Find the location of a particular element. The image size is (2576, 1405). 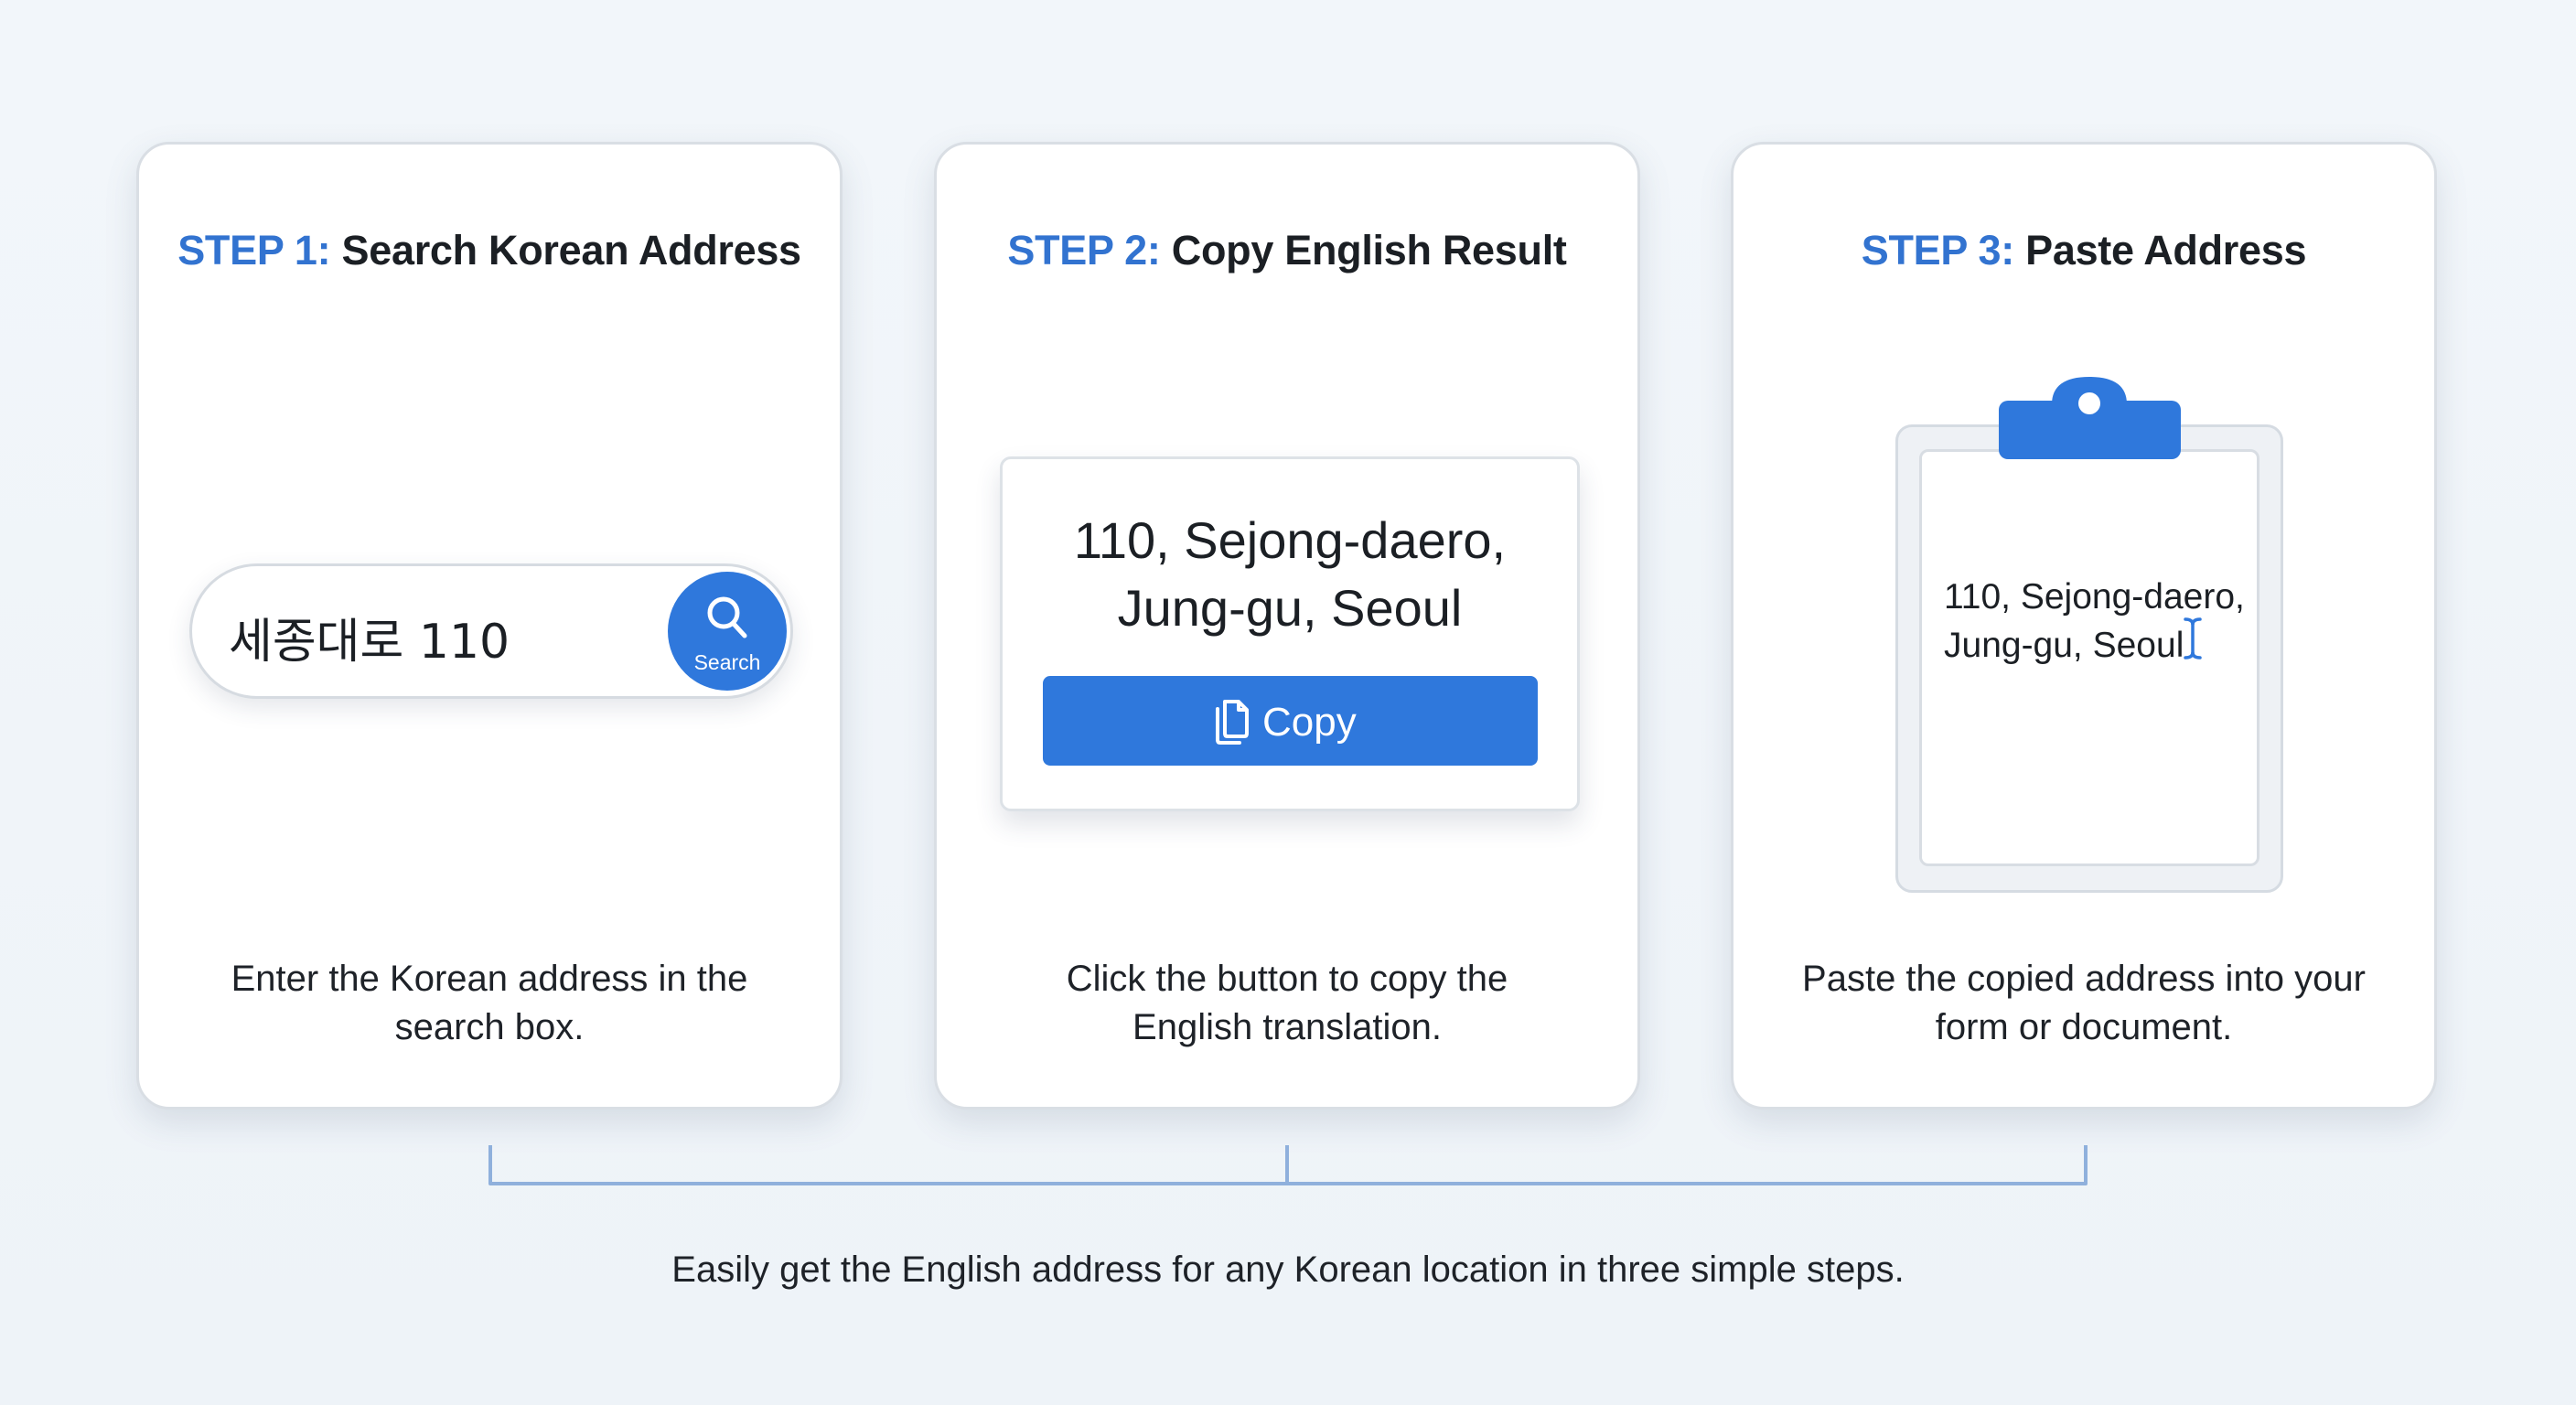

steps-bracket is located at coordinates (1288, 1165).